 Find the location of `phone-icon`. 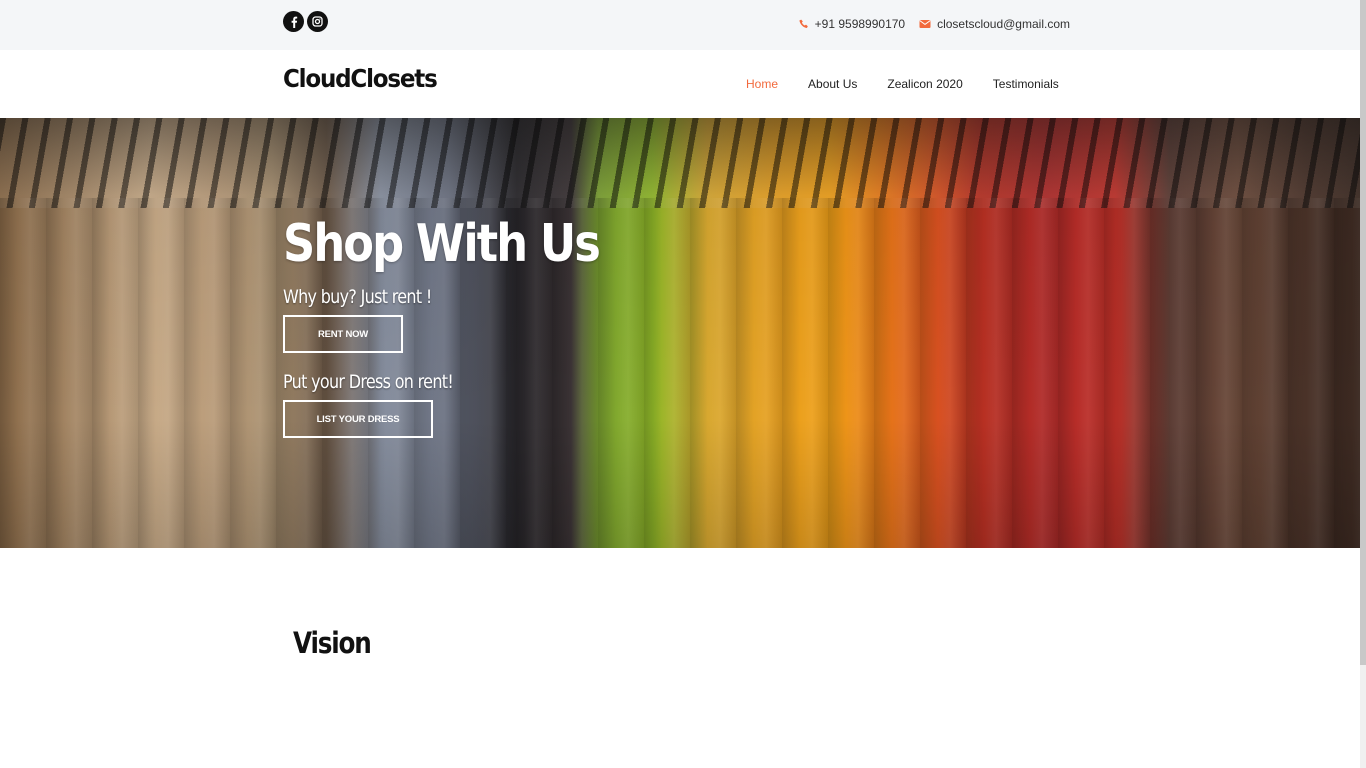

phone-icon is located at coordinates (804, 24).